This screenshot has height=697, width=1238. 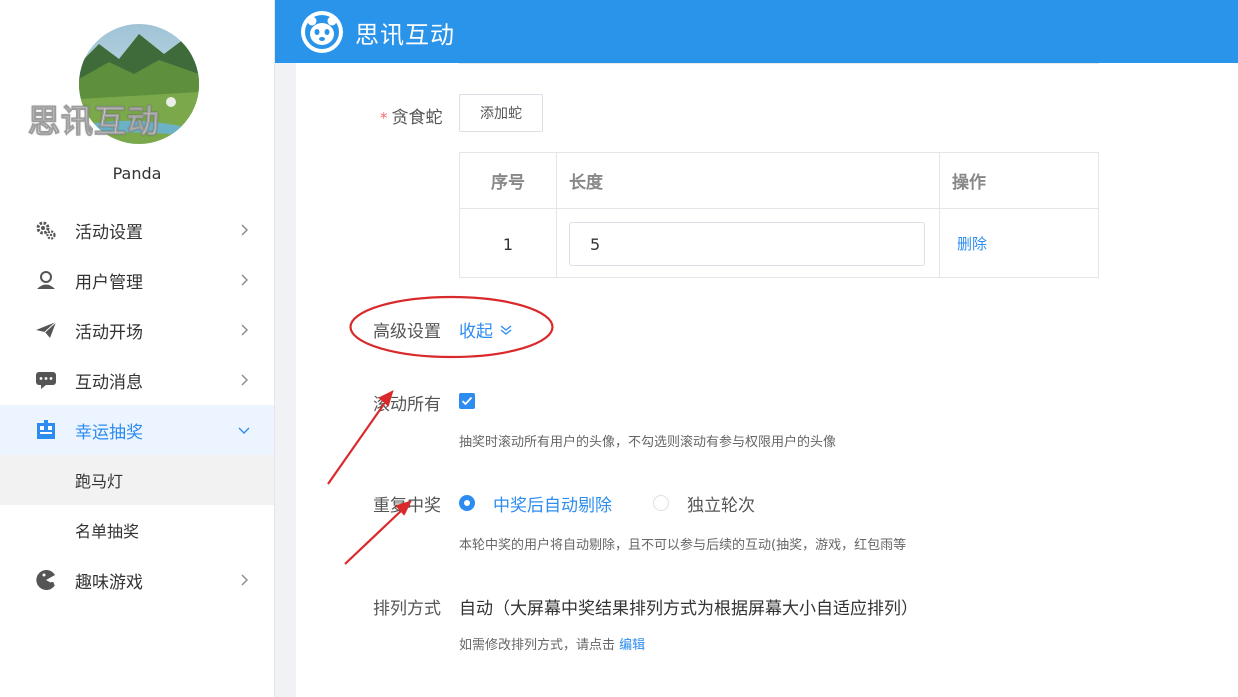 What do you see at coordinates (501, 113) in the screenshot?
I see `add-snake-button: 添加蛇` at bounding box center [501, 113].